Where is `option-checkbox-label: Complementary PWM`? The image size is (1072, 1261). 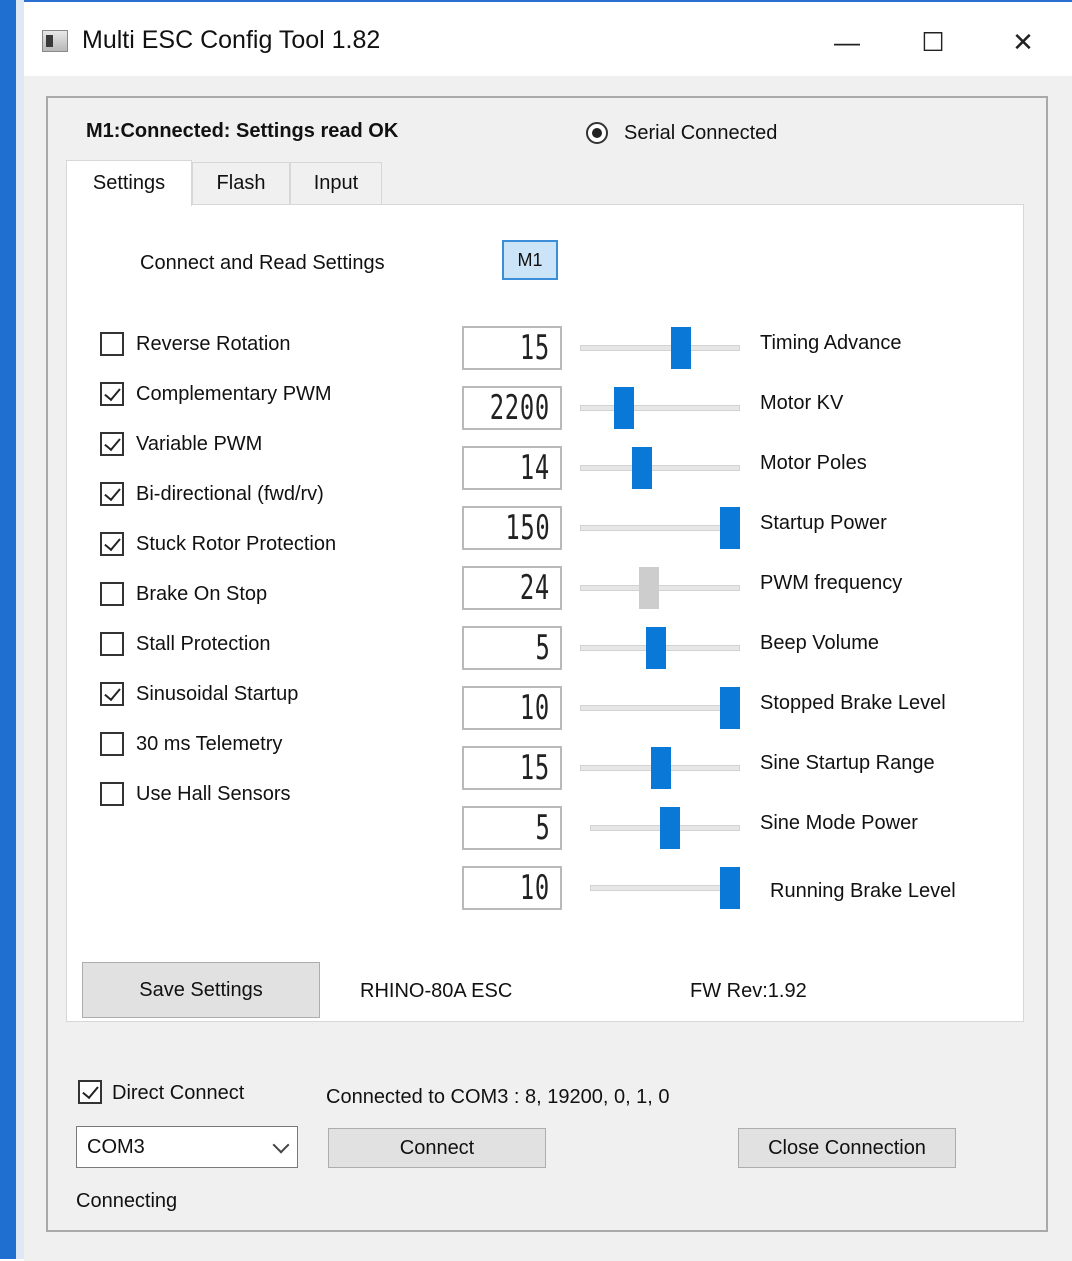
option-checkbox-label: Complementary PWM is located at coordinates (234, 394).